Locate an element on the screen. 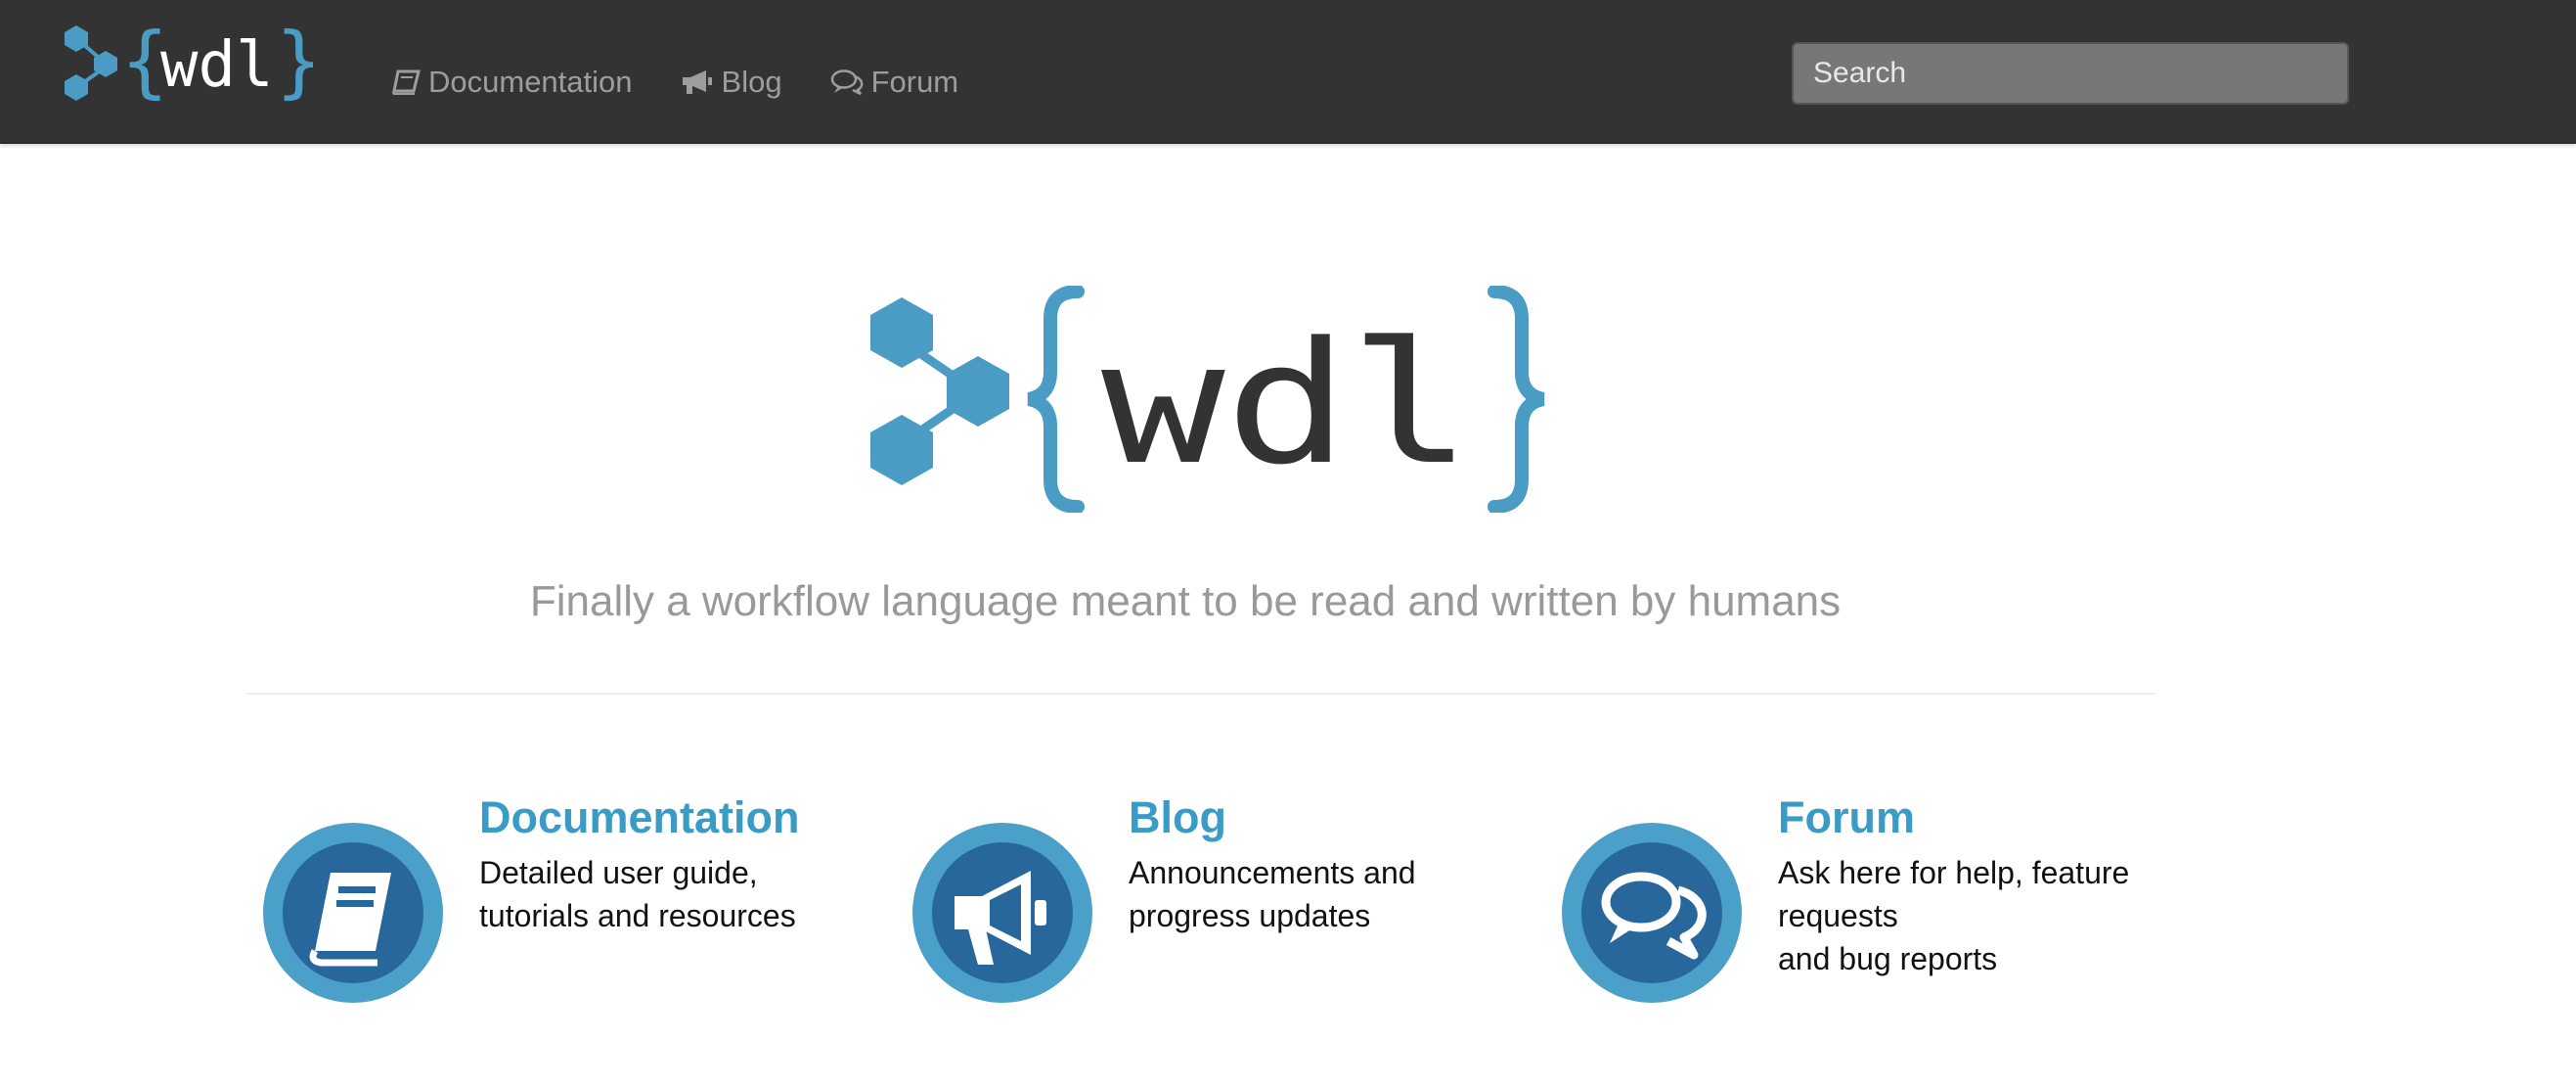 This screenshot has height=1084, width=2576. feature-title: Forum is located at coordinates (1846, 817).